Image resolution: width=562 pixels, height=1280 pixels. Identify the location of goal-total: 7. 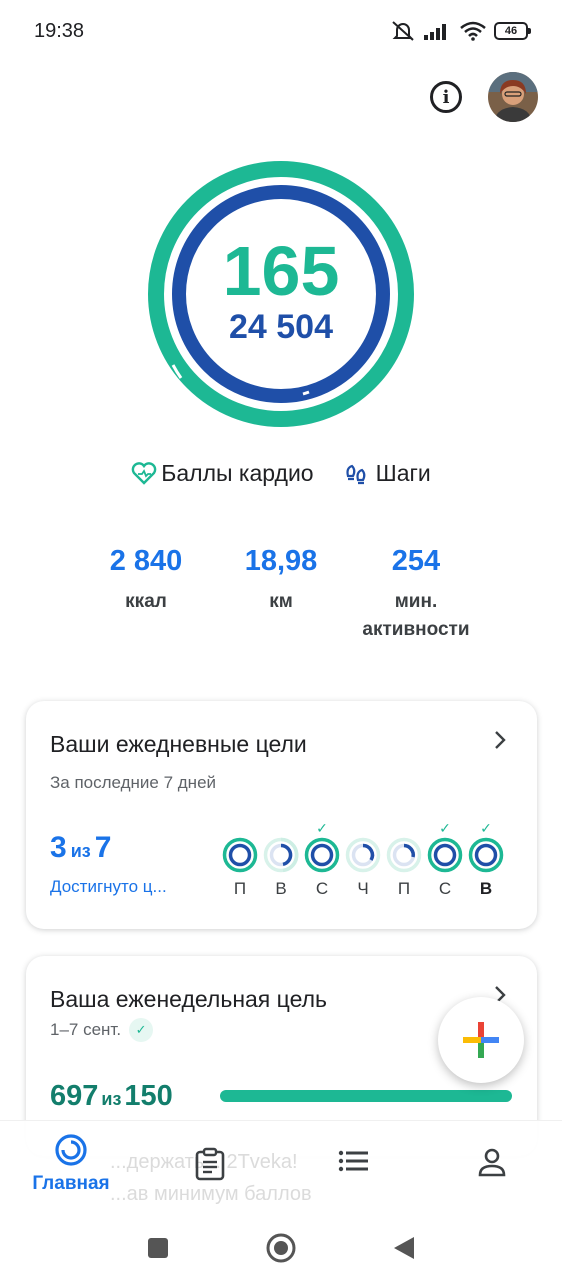
(103, 847).